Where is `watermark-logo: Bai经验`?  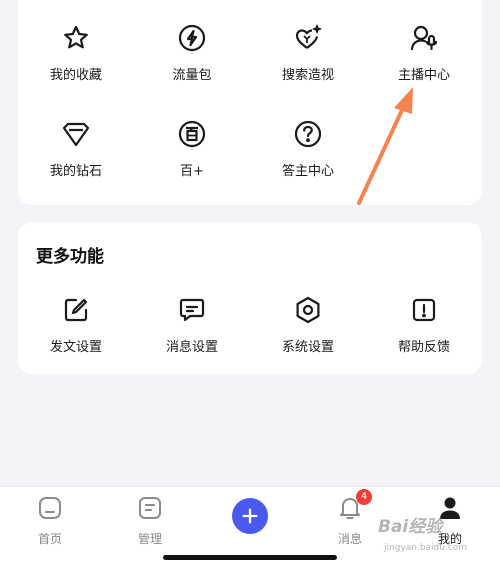 watermark-logo: Bai经验 is located at coordinates (410, 527).